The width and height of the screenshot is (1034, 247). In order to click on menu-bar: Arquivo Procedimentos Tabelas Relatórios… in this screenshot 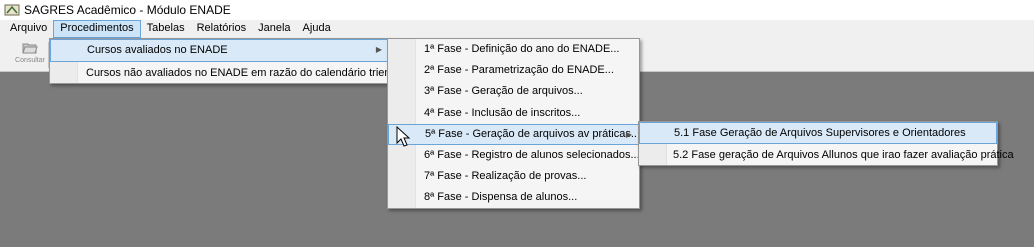, I will do `click(517, 29)`.